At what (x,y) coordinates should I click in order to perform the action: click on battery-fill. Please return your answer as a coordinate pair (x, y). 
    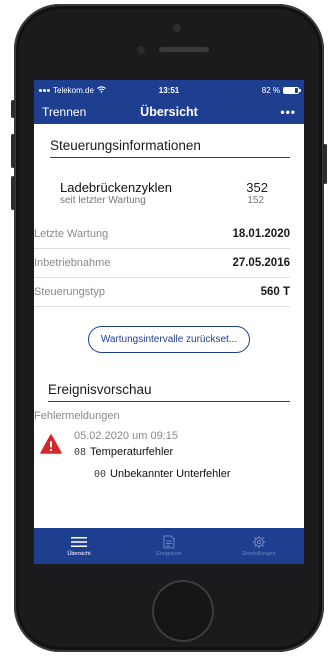
    Looking at the image, I should click on (290, 90).